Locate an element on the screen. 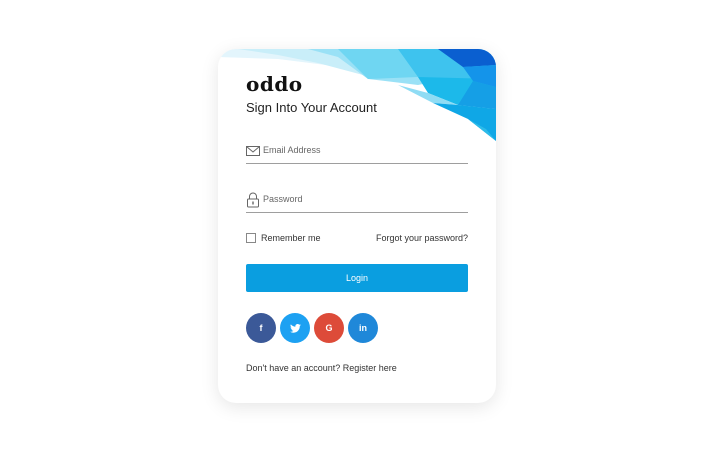  google-button: G is located at coordinates (329, 328).